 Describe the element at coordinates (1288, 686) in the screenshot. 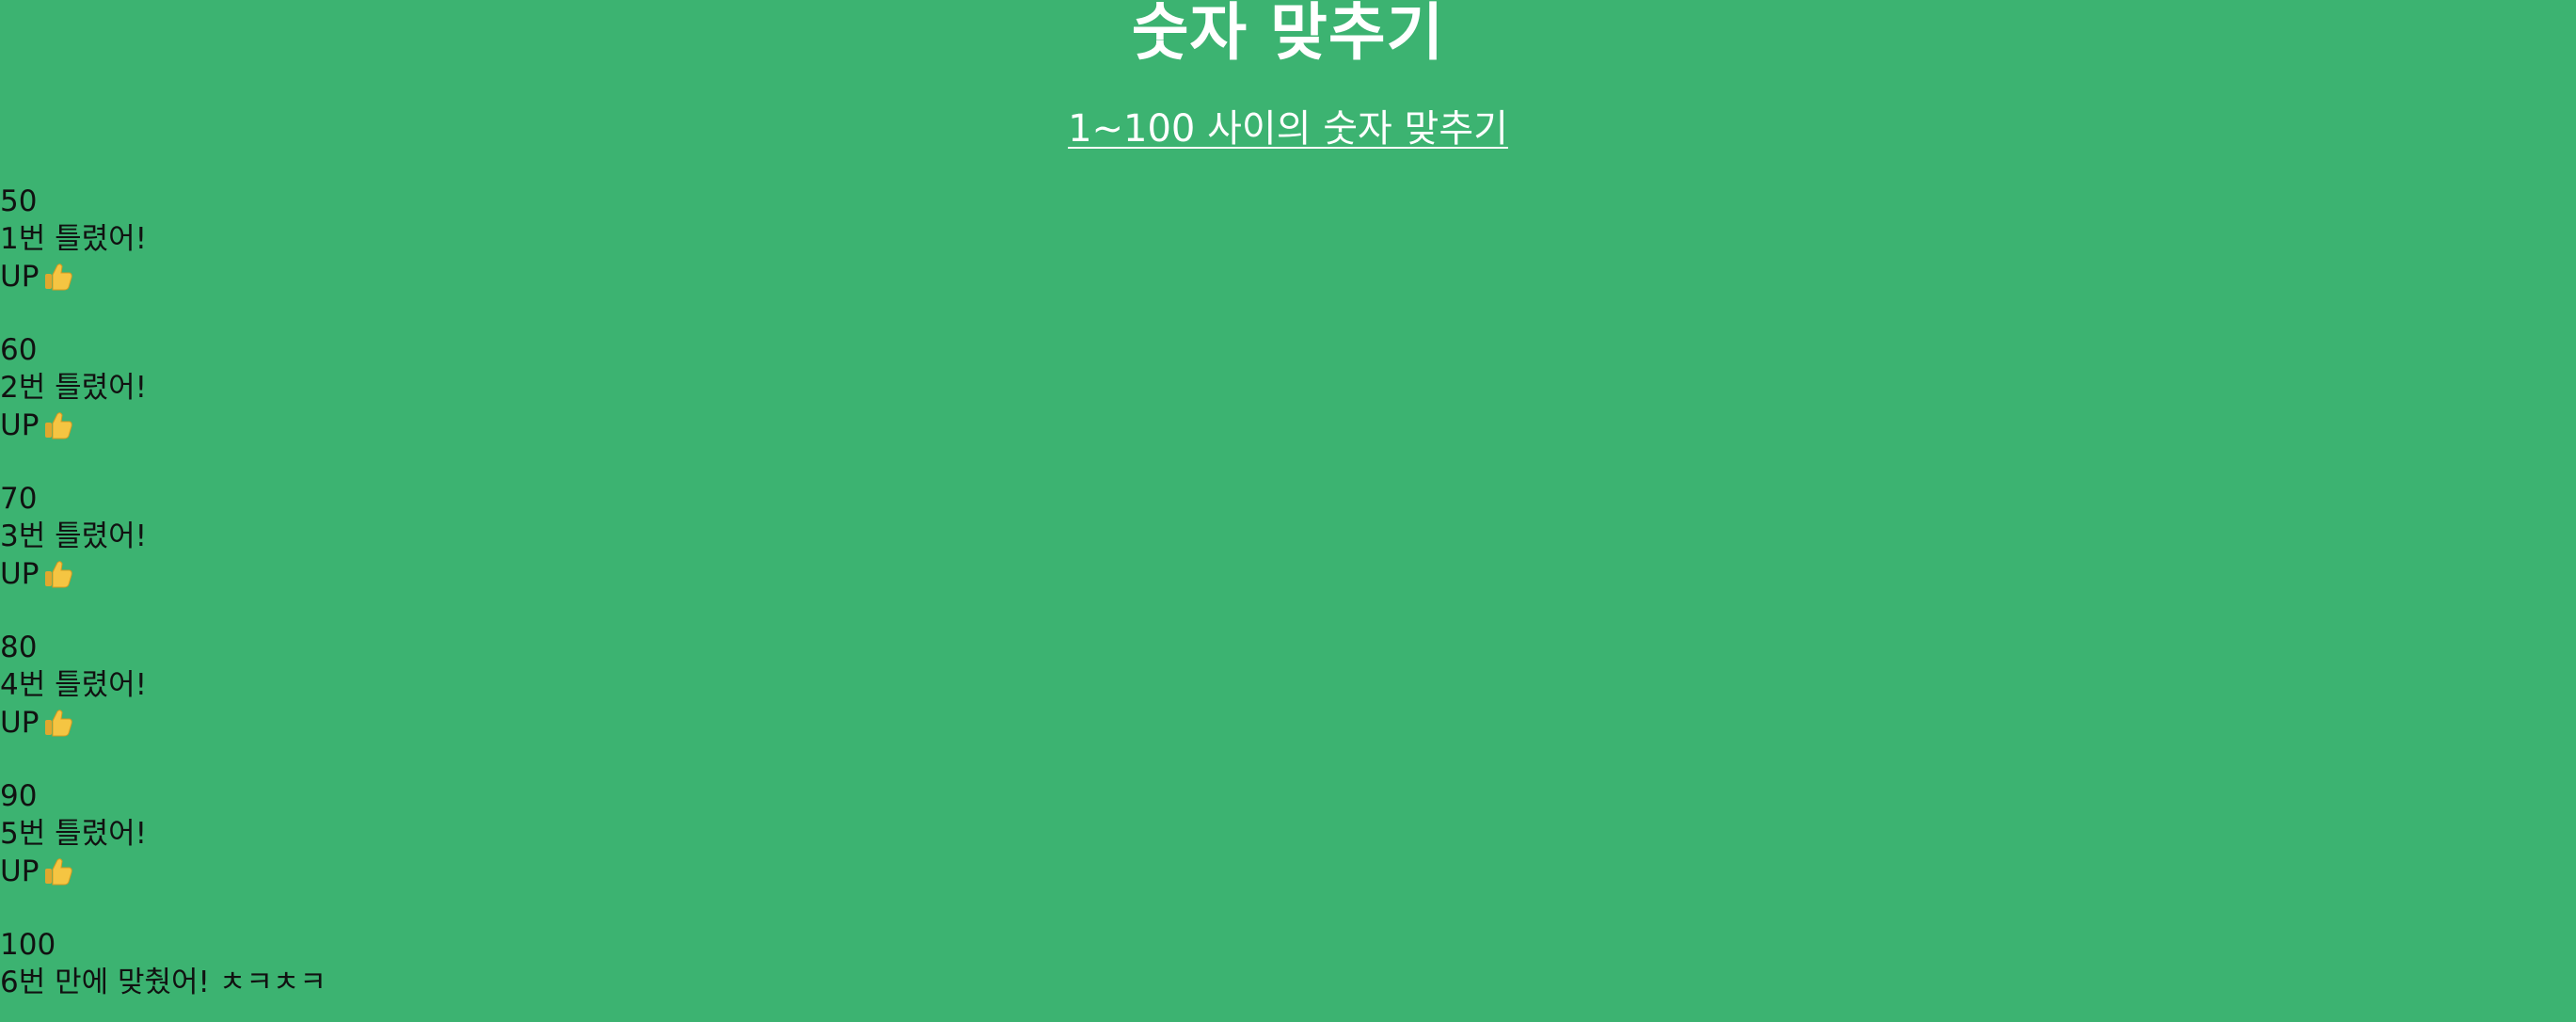

I see `guess-entry: 80 4번 틀렸어! UP` at that location.